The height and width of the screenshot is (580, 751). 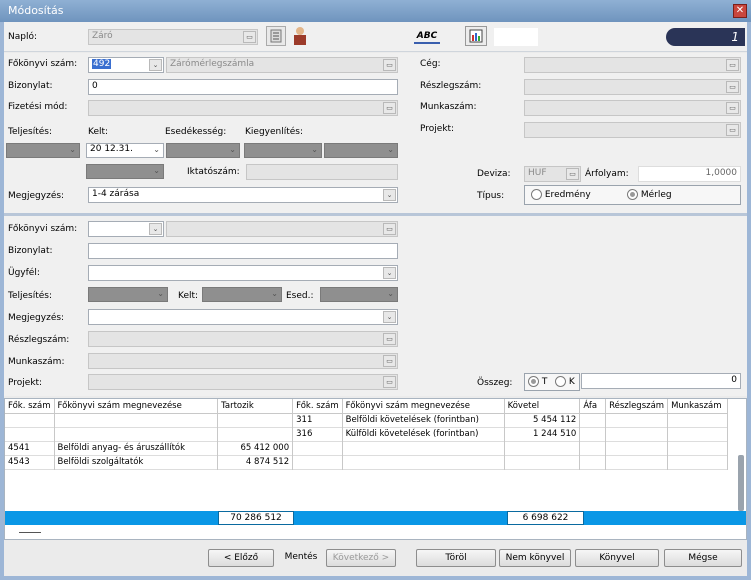 What do you see at coordinates (241, 558) in the screenshot?
I see `prev-button: < Előző` at bounding box center [241, 558].